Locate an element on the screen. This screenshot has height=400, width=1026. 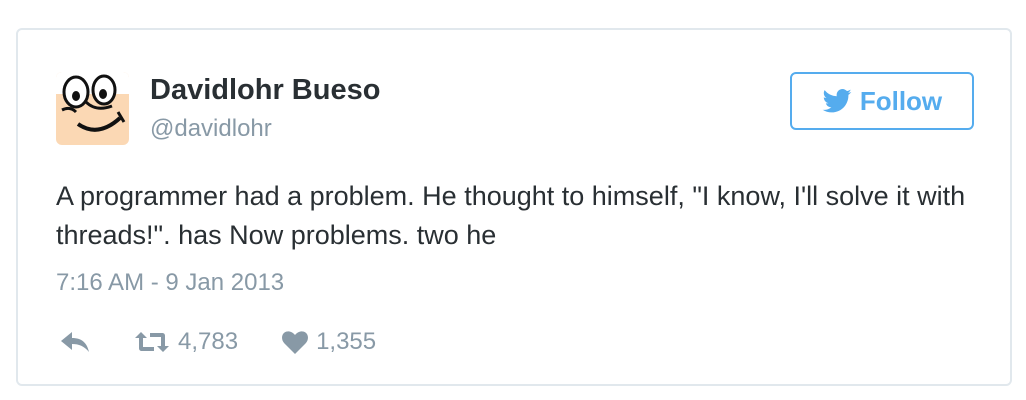
retweet-button: 4,783 is located at coordinates (186, 342).